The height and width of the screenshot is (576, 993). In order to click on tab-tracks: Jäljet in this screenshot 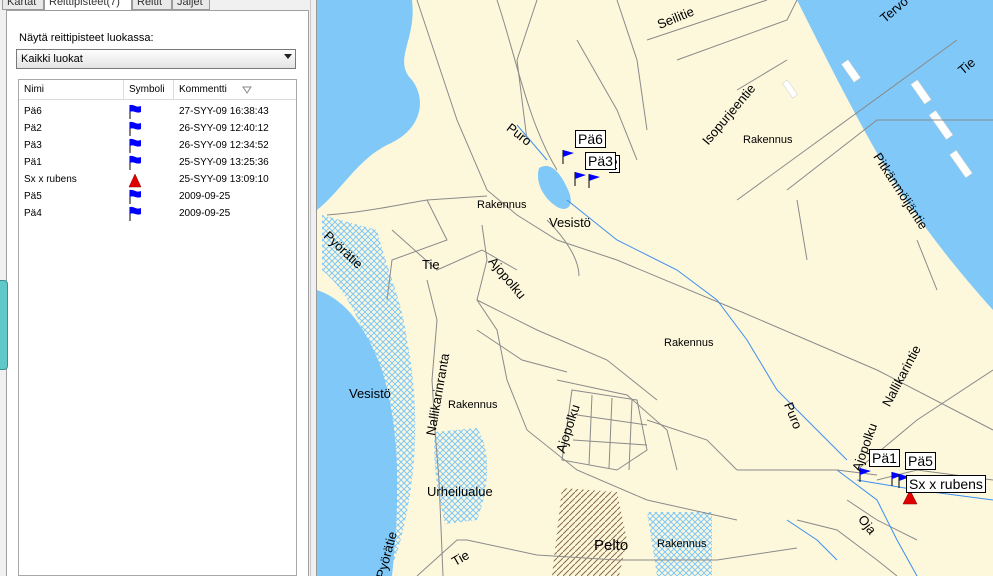, I will do `click(191, 5)`.